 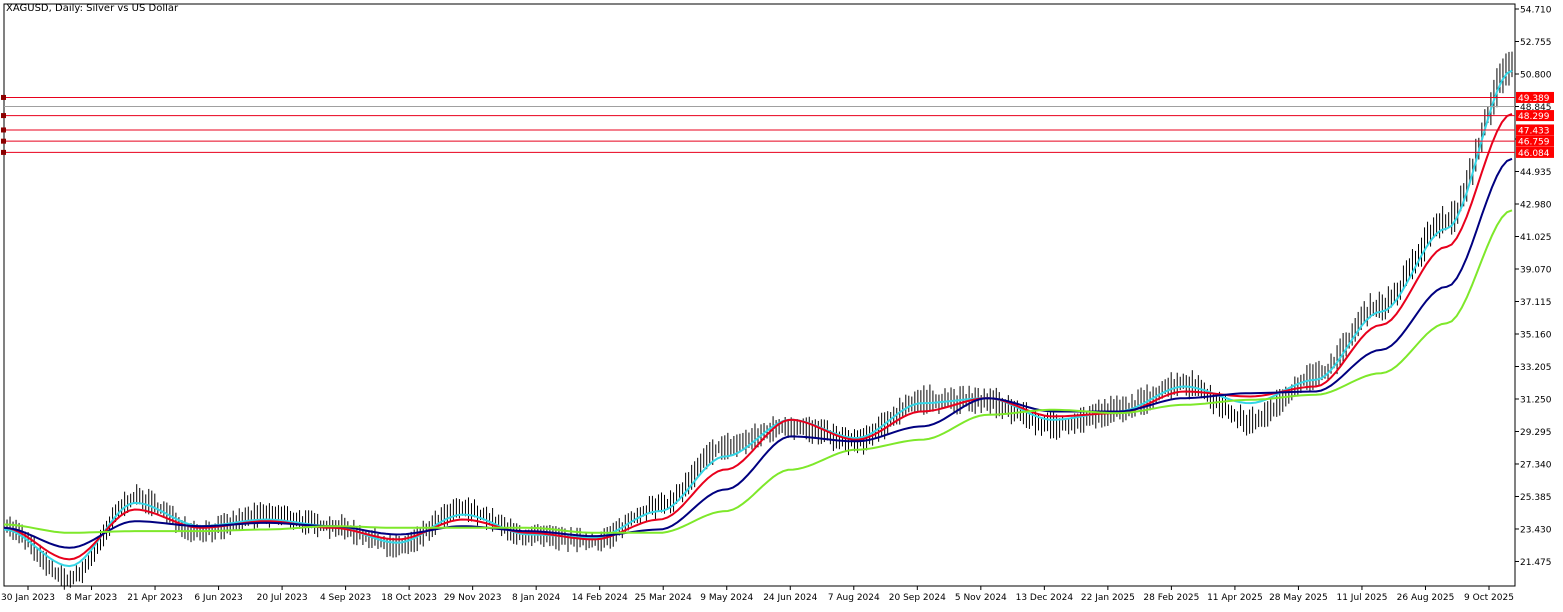 I want to click on y-tick-label: 52.755, so click(x=1536, y=43).